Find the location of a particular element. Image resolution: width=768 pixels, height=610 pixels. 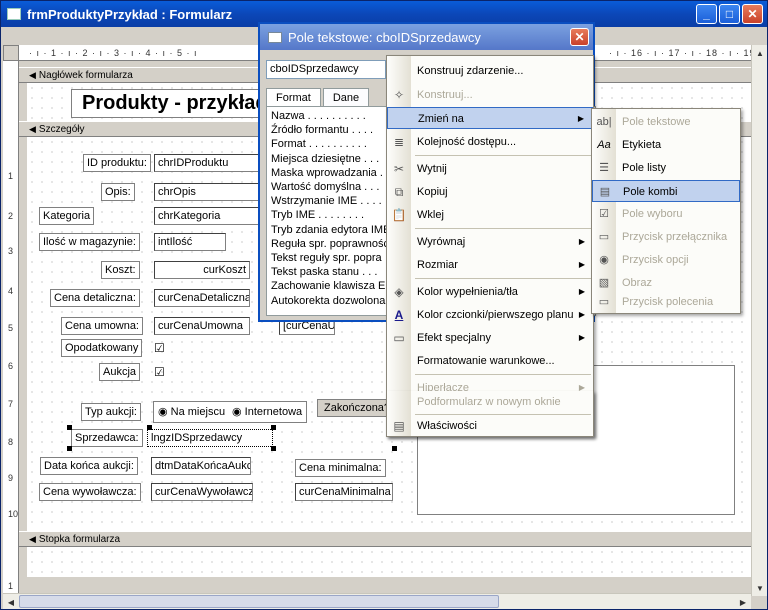

menu-item-label: Podformularz w nowym oknie is located at coordinates (489, 402).